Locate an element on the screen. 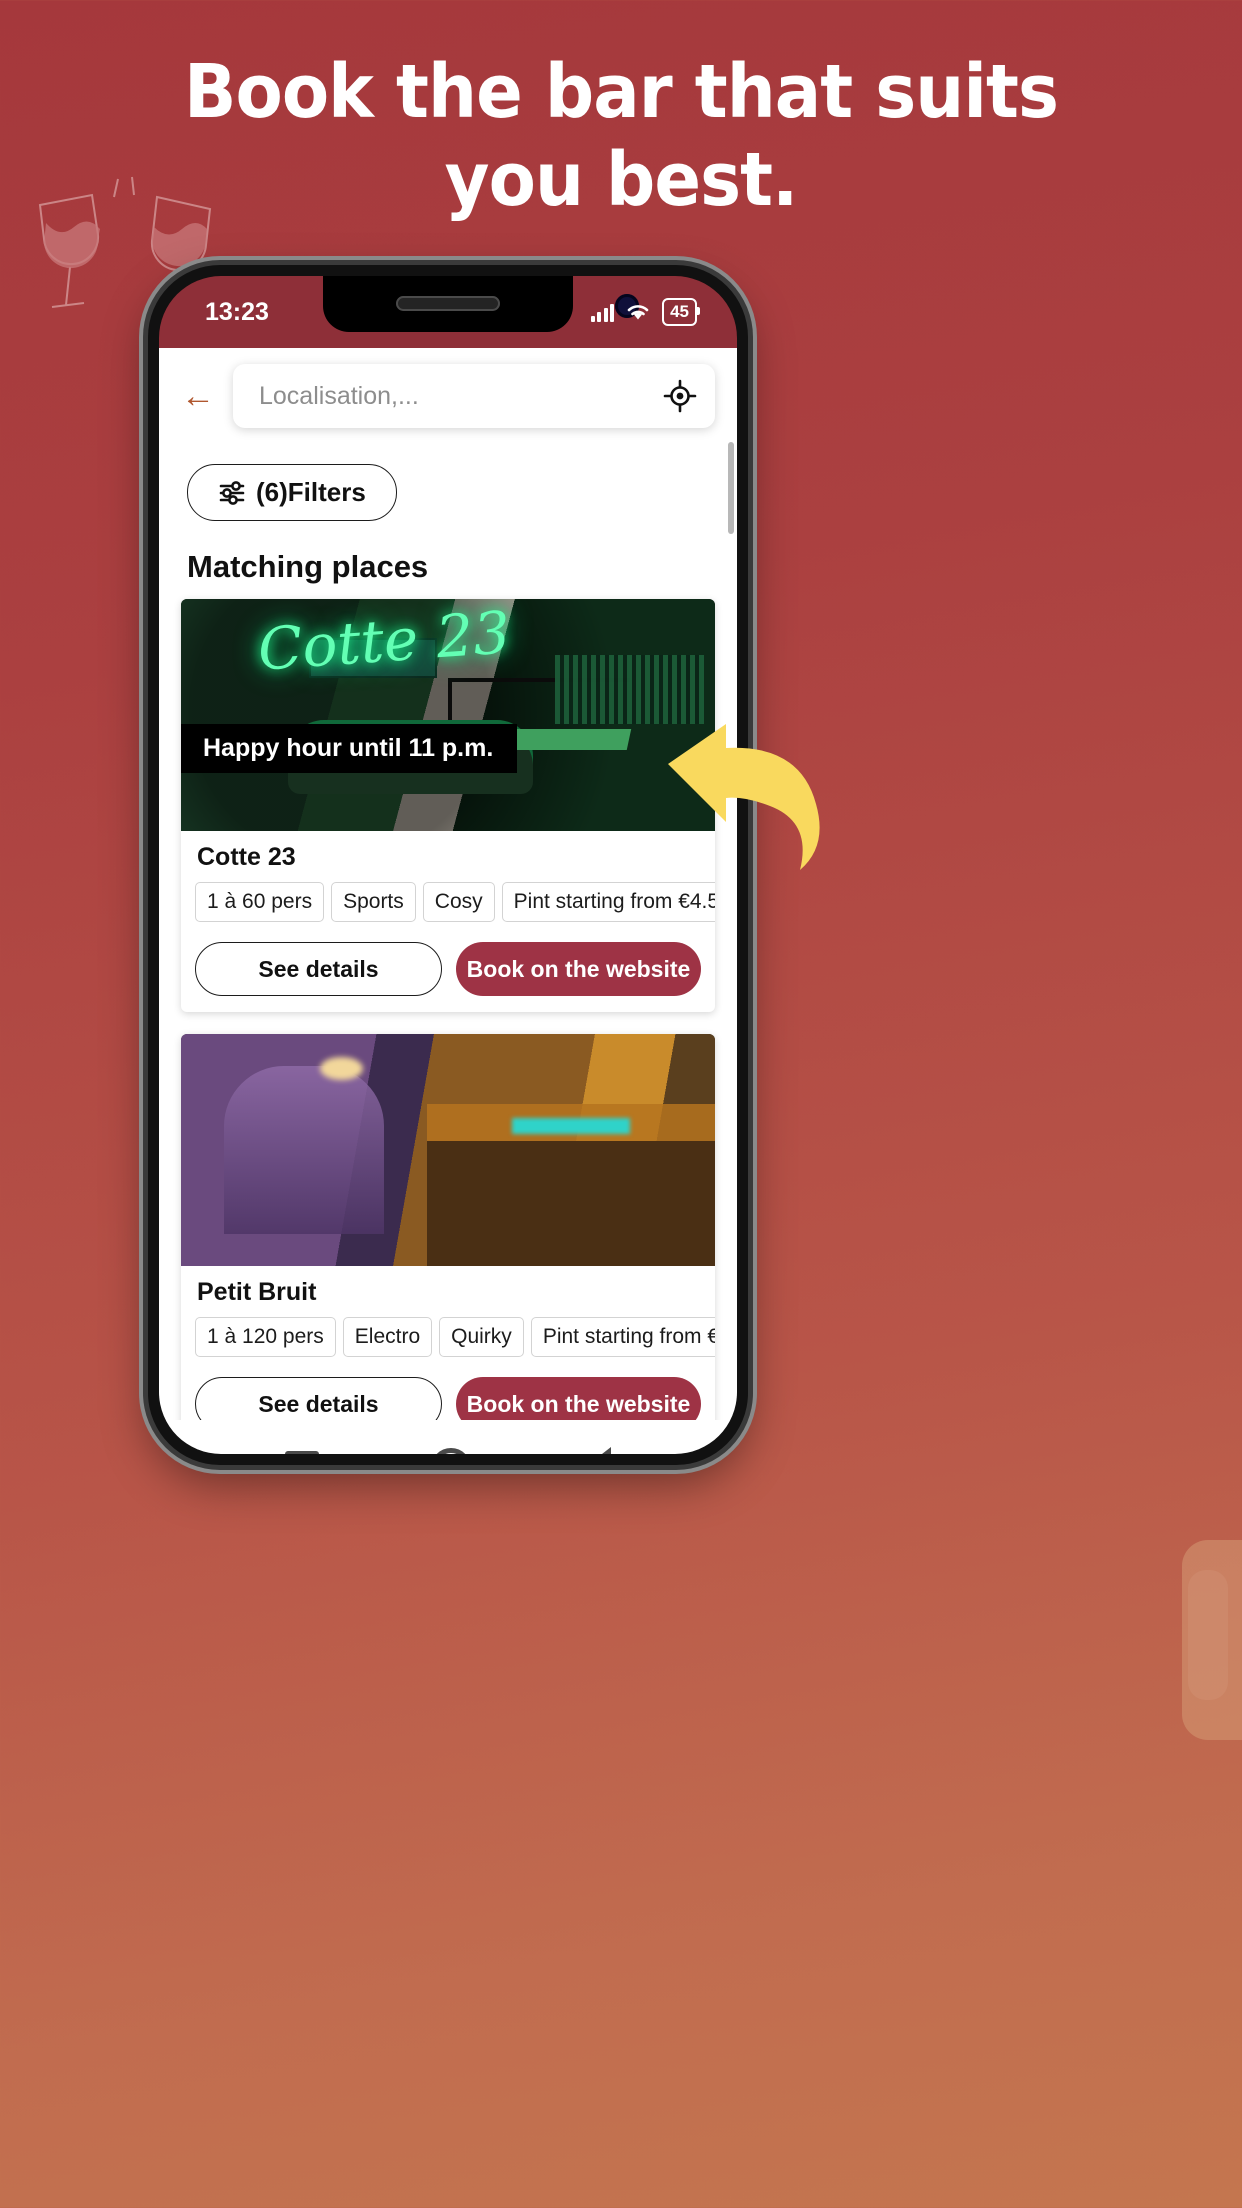  phone-notch is located at coordinates (481, 304).